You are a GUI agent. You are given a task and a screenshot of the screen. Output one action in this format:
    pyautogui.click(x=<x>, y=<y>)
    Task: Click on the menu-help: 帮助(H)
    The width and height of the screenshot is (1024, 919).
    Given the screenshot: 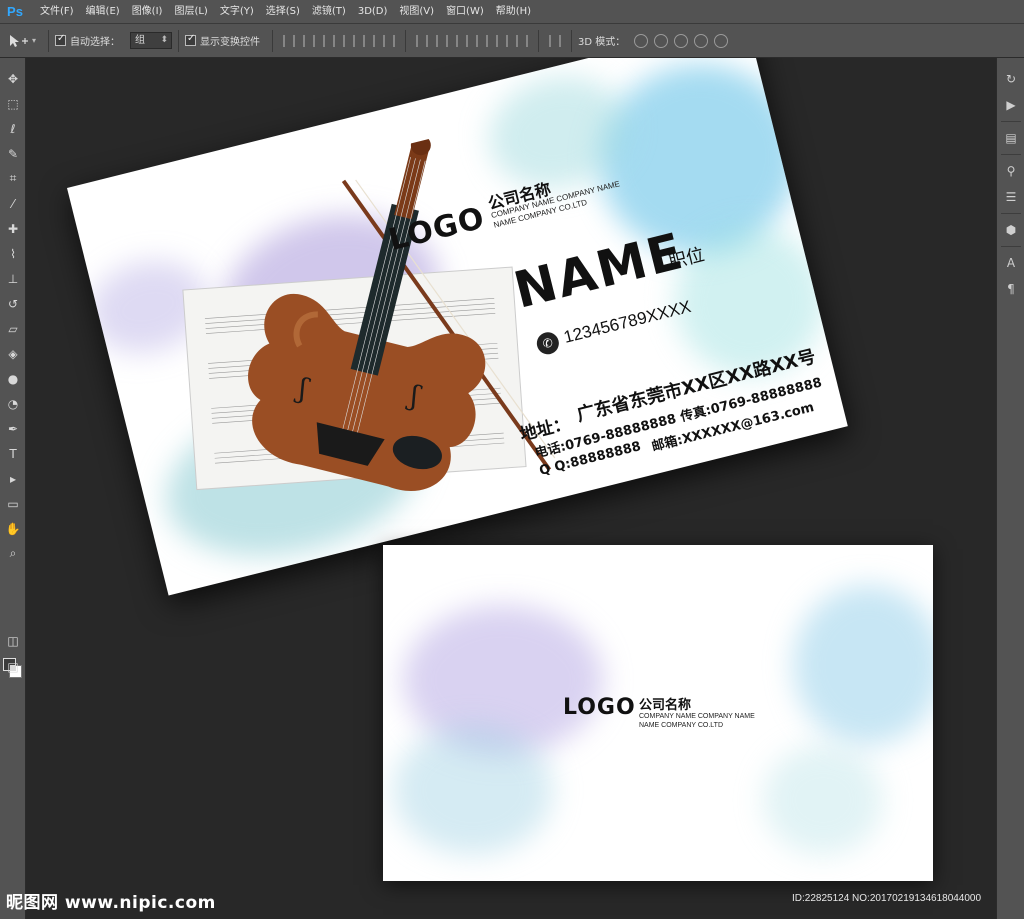 What is the action you would take?
    pyautogui.click(x=513, y=12)
    